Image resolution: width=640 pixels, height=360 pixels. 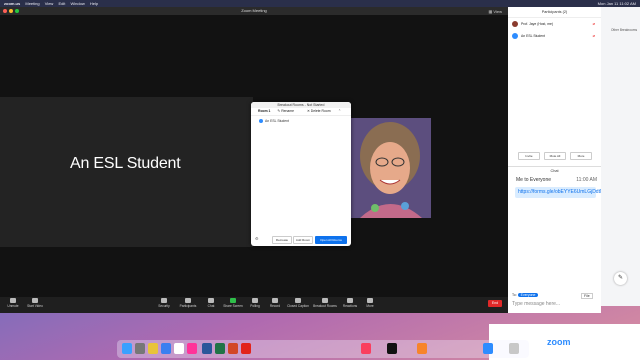 What do you see at coordinates (49, 3) in the screenshot?
I see `menubar-item-view: View` at bounding box center [49, 3].